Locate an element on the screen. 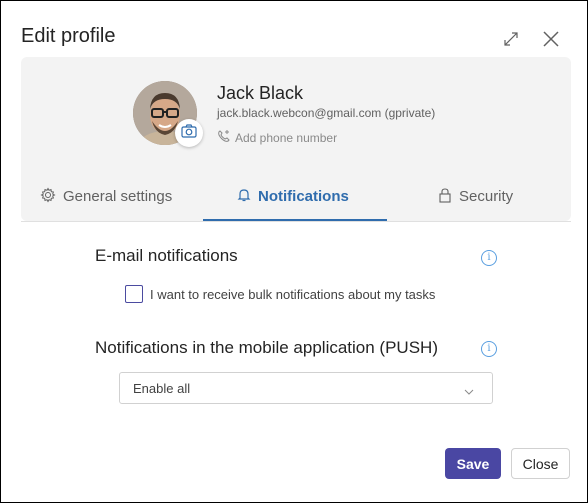 The image size is (588, 503). tab-general-settings: General settings is located at coordinates (106, 196).